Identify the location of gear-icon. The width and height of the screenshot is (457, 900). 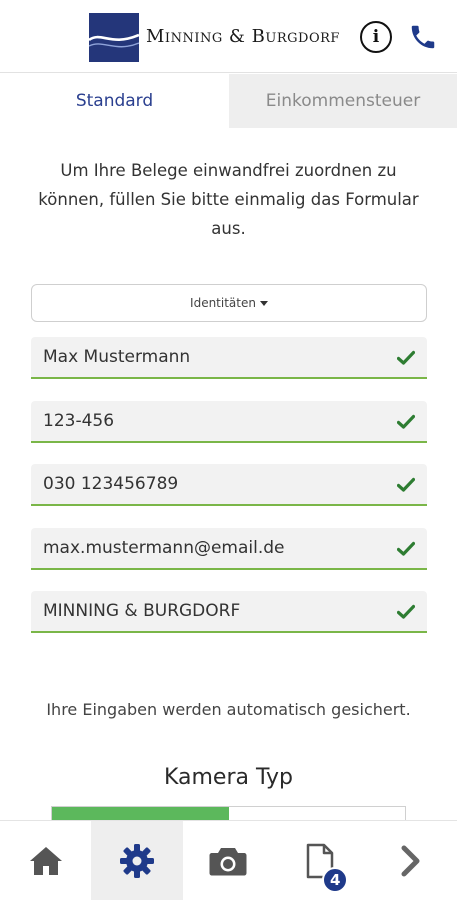
(137, 861).